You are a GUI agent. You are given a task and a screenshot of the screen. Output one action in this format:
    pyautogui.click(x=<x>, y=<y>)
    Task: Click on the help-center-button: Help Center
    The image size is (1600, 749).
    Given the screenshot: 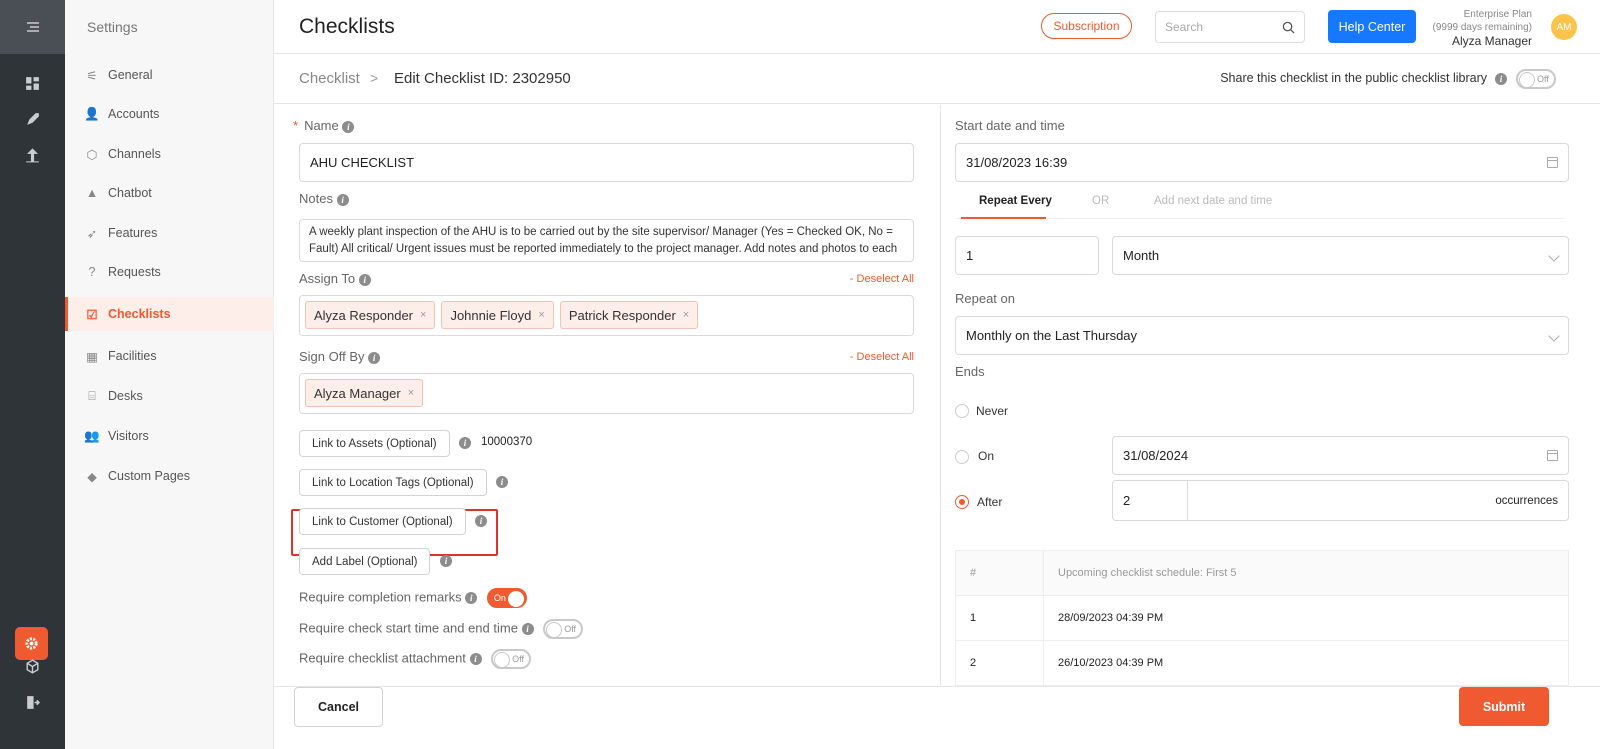 What is the action you would take?
    pyautogui.click(x=1372, y=26)
    